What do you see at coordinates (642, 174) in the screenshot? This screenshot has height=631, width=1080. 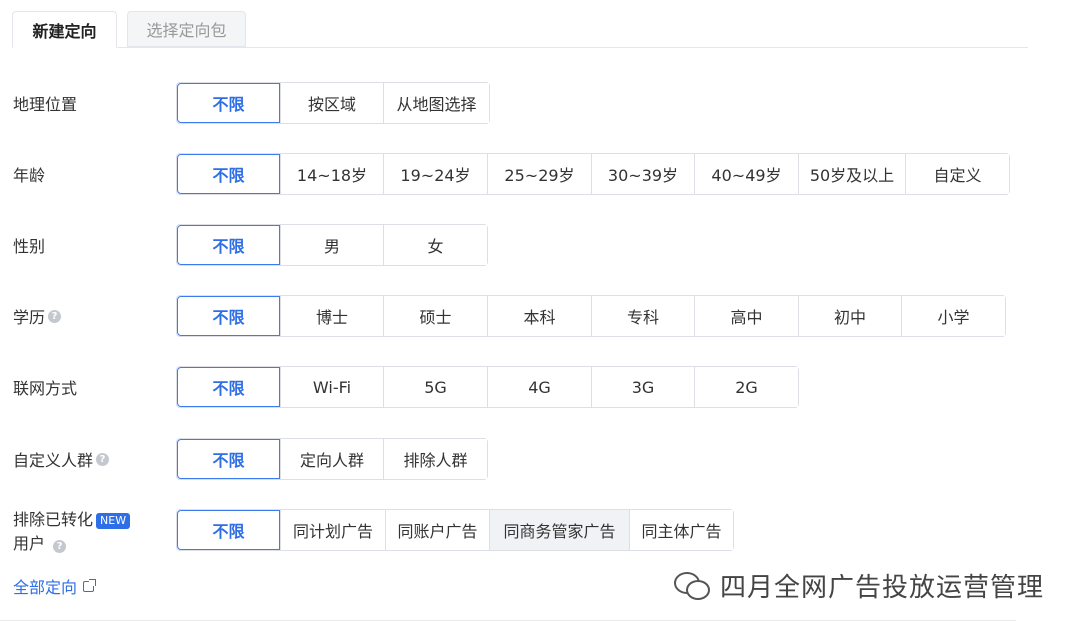 I see `option-age-30-39: 30~39岁` at bounding box center [642, 174].